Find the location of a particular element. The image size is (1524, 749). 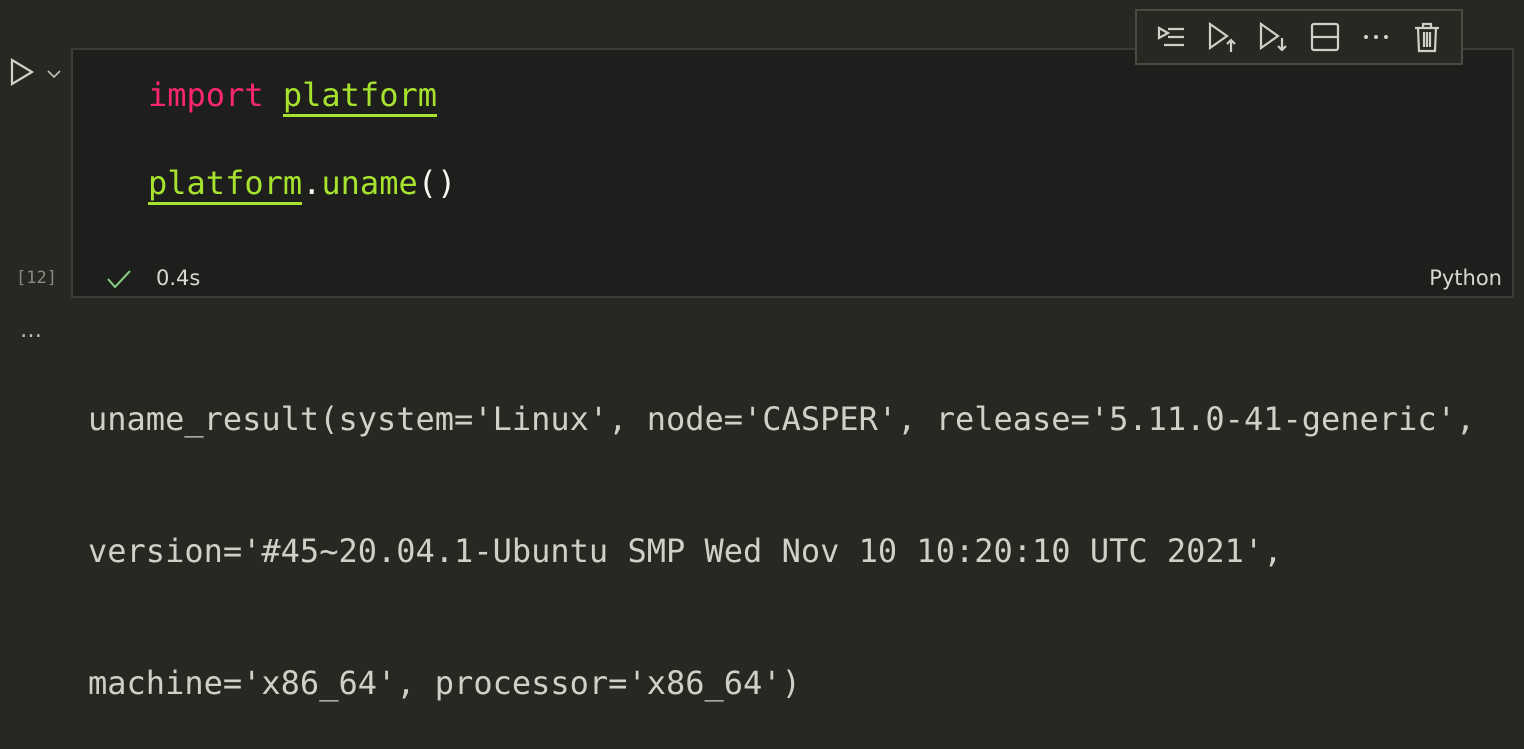

code-line-2: platform.uname() is located at coordinates (302, 184).